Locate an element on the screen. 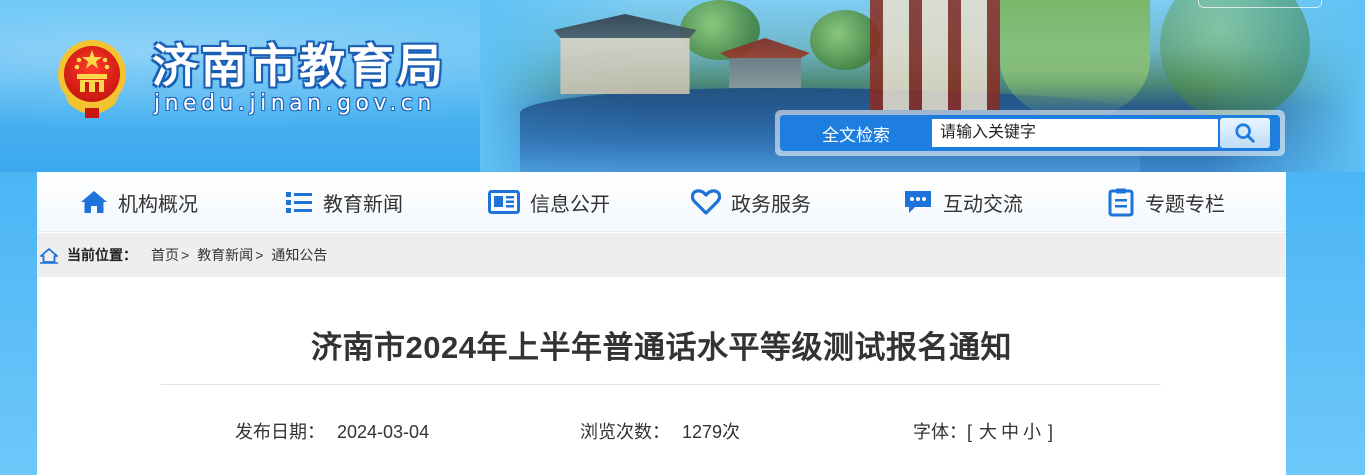 The width and height of the screenshot is (1365, 475). font-size-switch: 字体：[ 大中小 ] is located at coordinates (983, 431).